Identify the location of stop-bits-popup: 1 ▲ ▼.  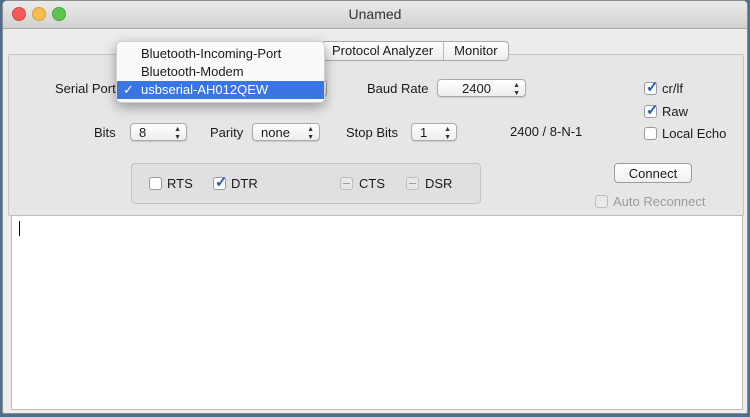
(434, 132).